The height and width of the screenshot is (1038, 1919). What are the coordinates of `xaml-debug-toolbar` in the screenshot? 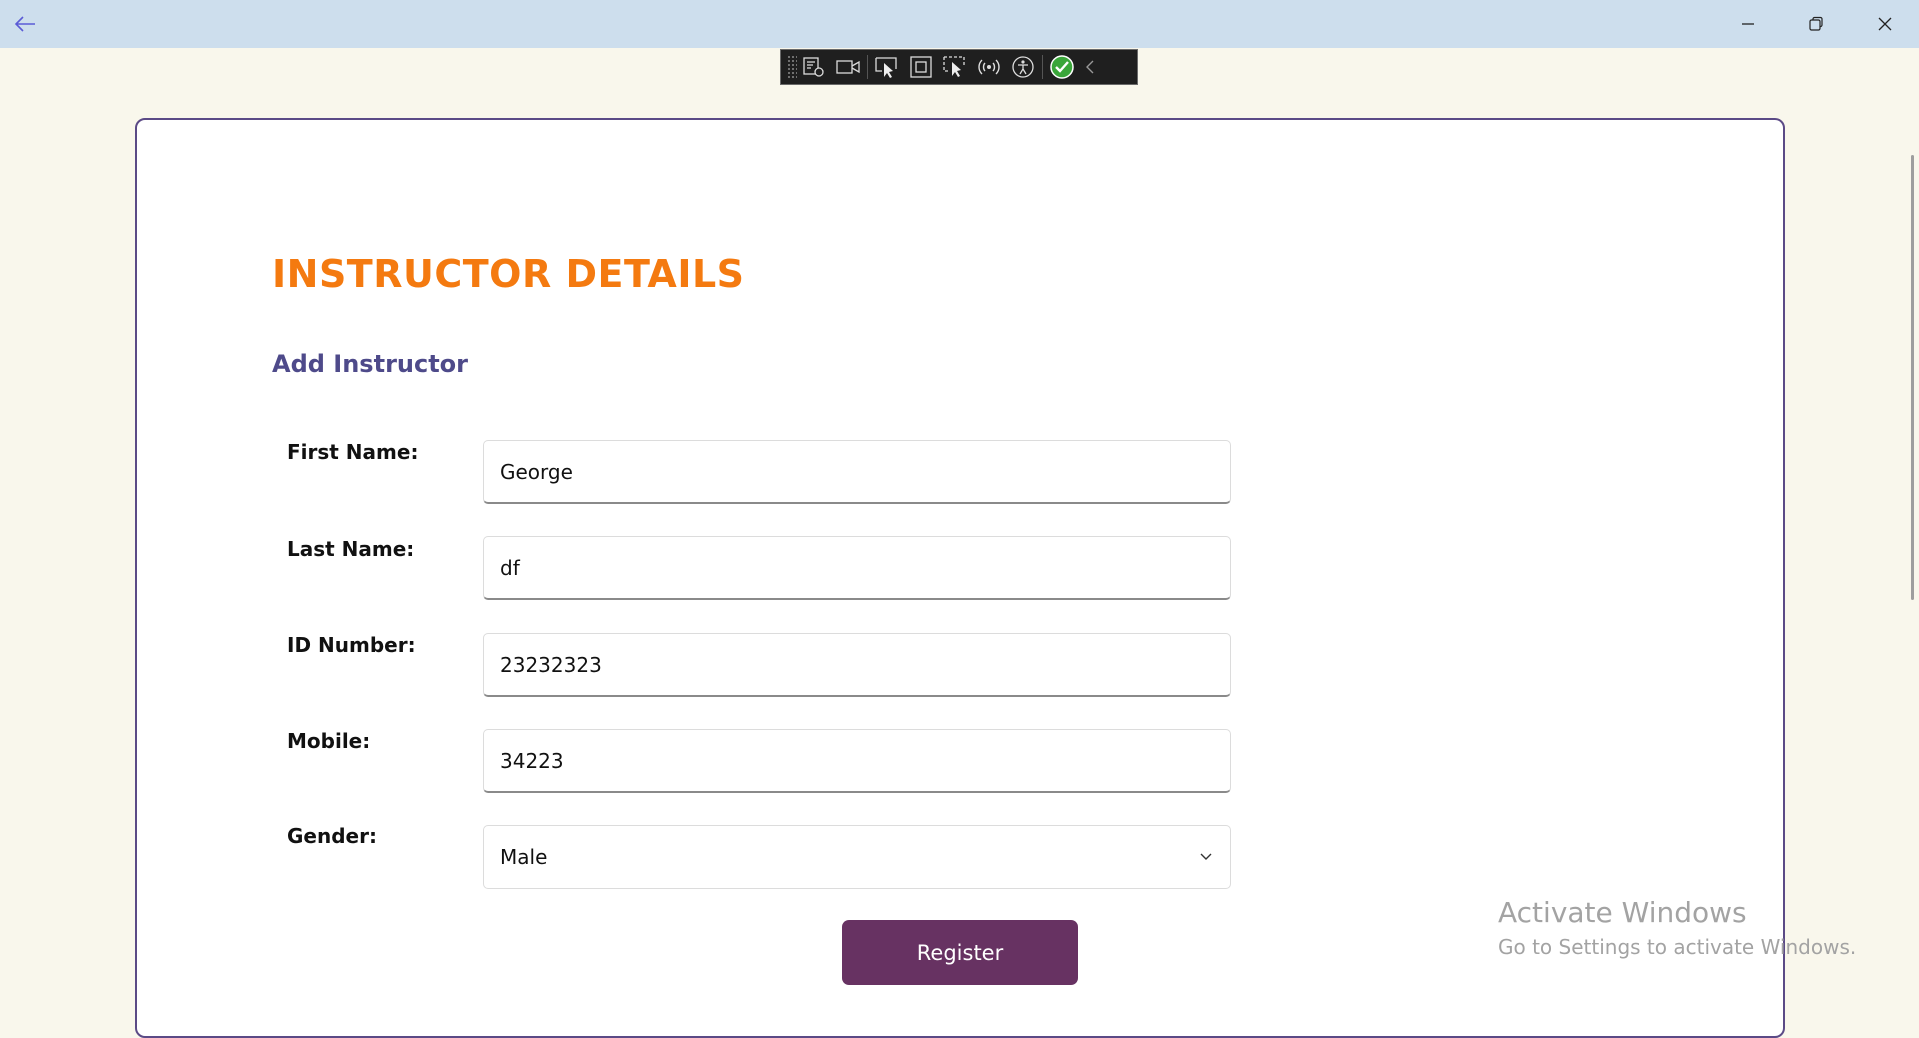 It's located at (959, 67).